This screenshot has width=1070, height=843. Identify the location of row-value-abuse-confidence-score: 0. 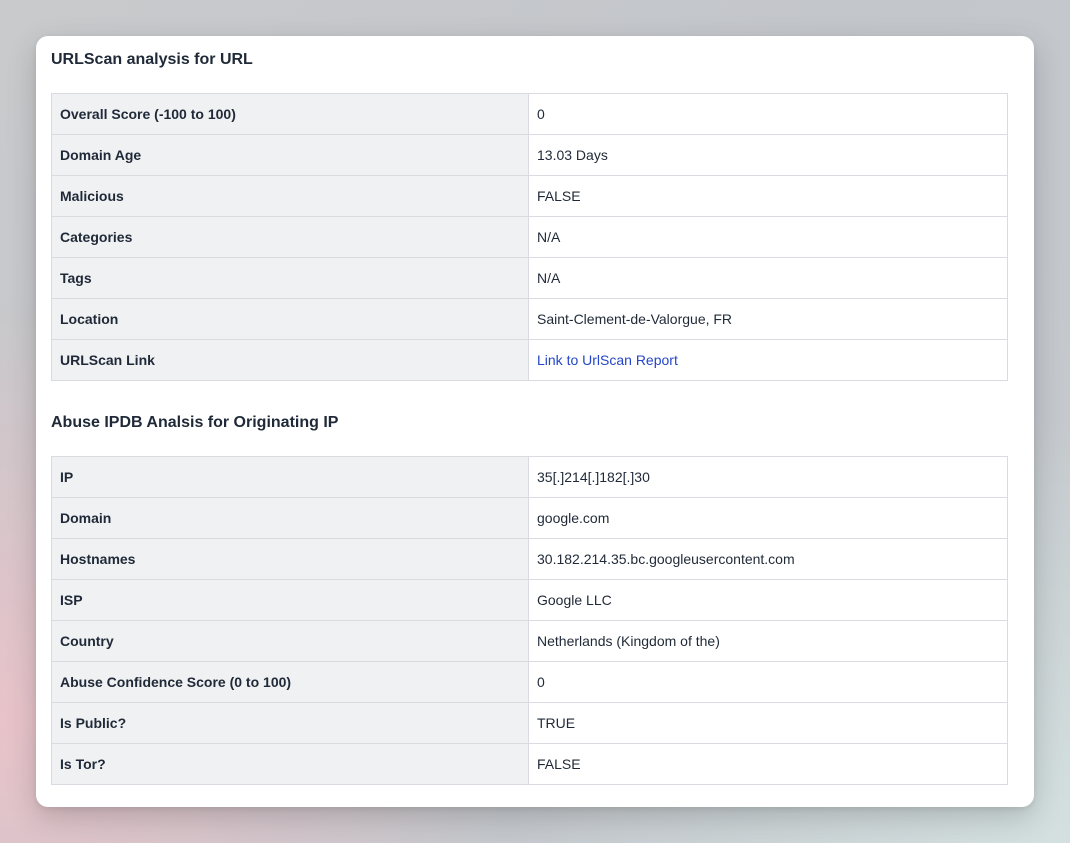
(768, 682).